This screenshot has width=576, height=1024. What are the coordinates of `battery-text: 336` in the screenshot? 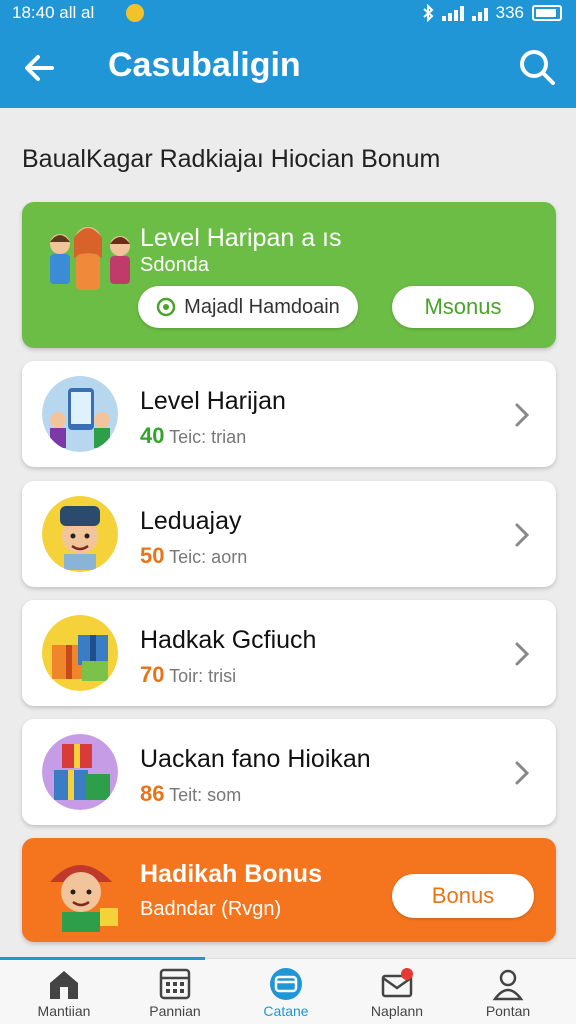 It's located at (509, 12).